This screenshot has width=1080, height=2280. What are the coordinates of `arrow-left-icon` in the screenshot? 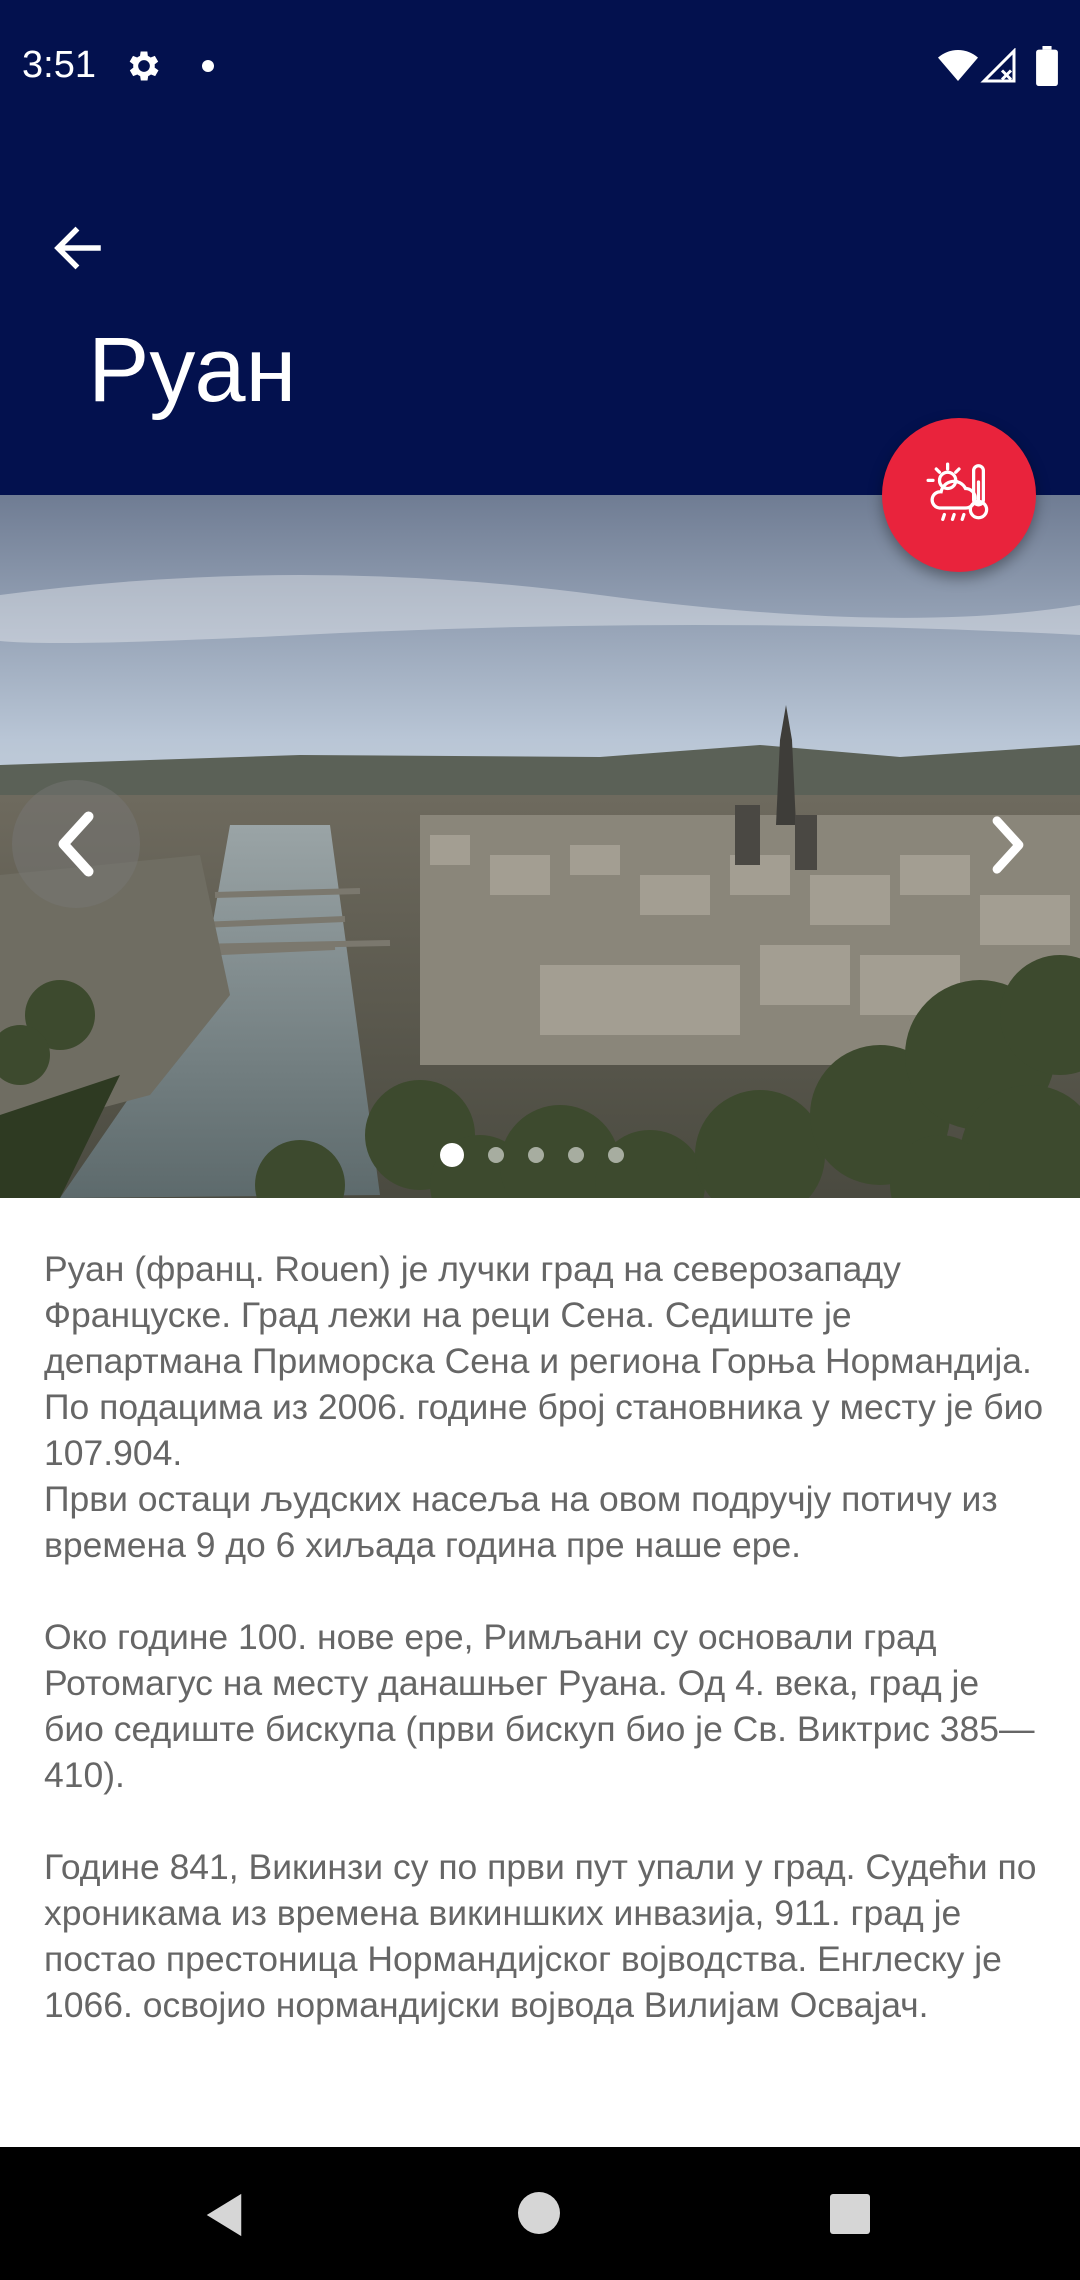 It's located at (78, 248).